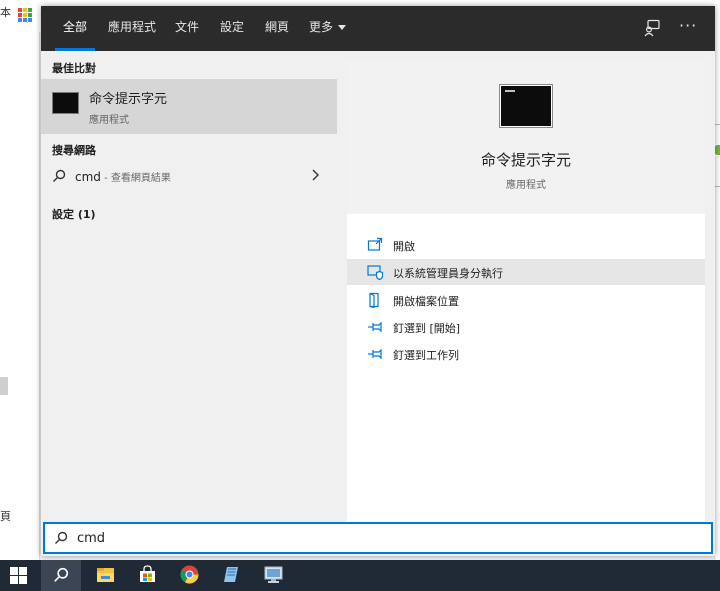 Image resolution: width=720 pixels, height=591 pixels. I want to click on action-run-as-admin-label: 以系統管理員身分執行, so click(448, 273).